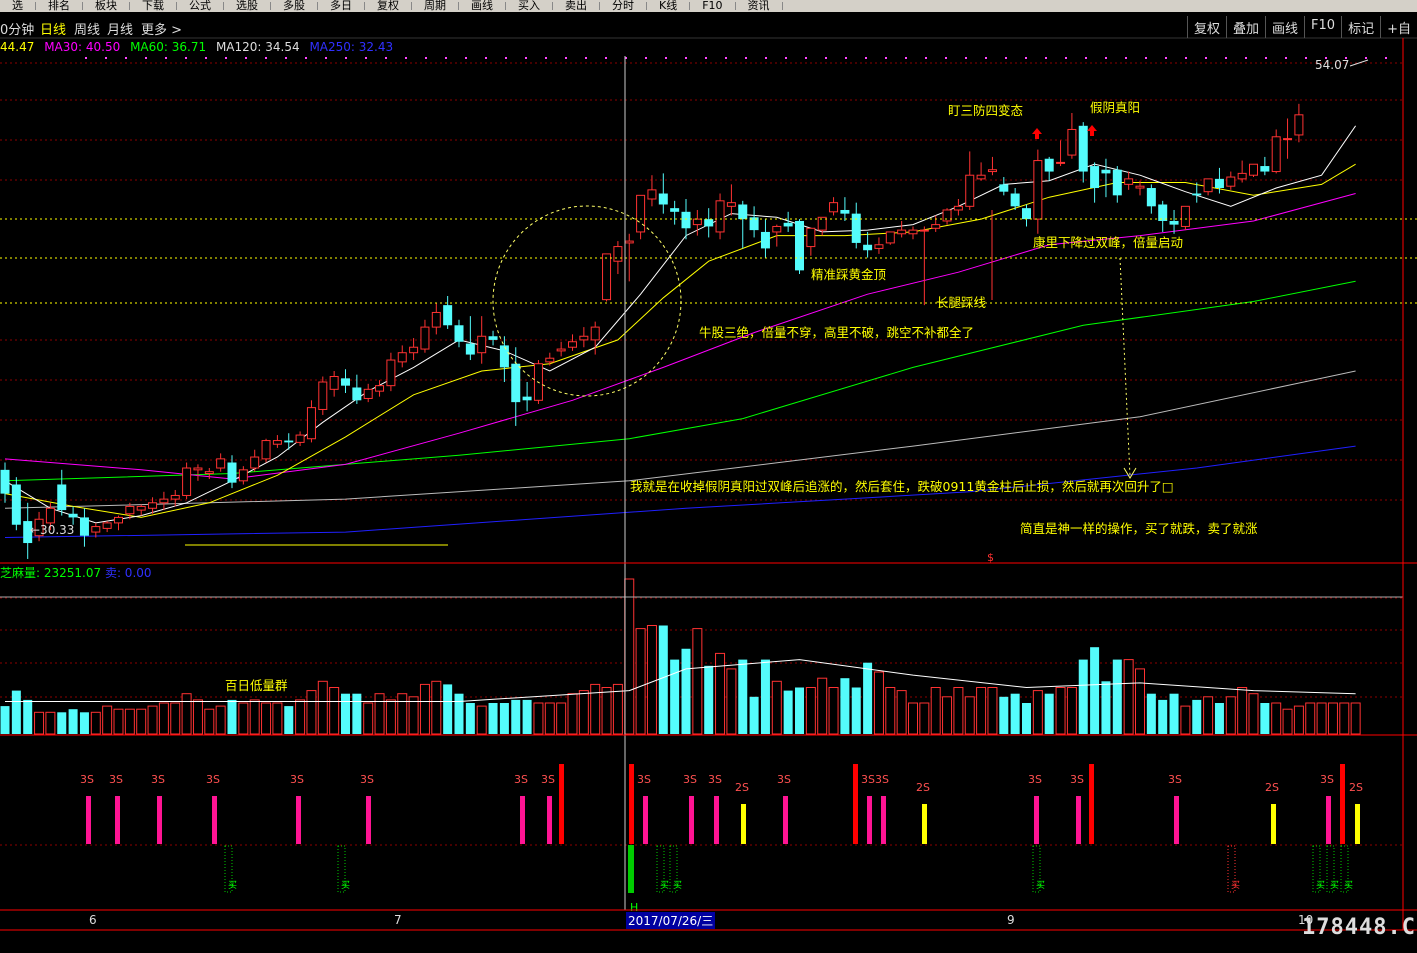  Describe the element at coordinates (247, 5) in the screenshot. I see `menu-item-5: 选股` at that location.